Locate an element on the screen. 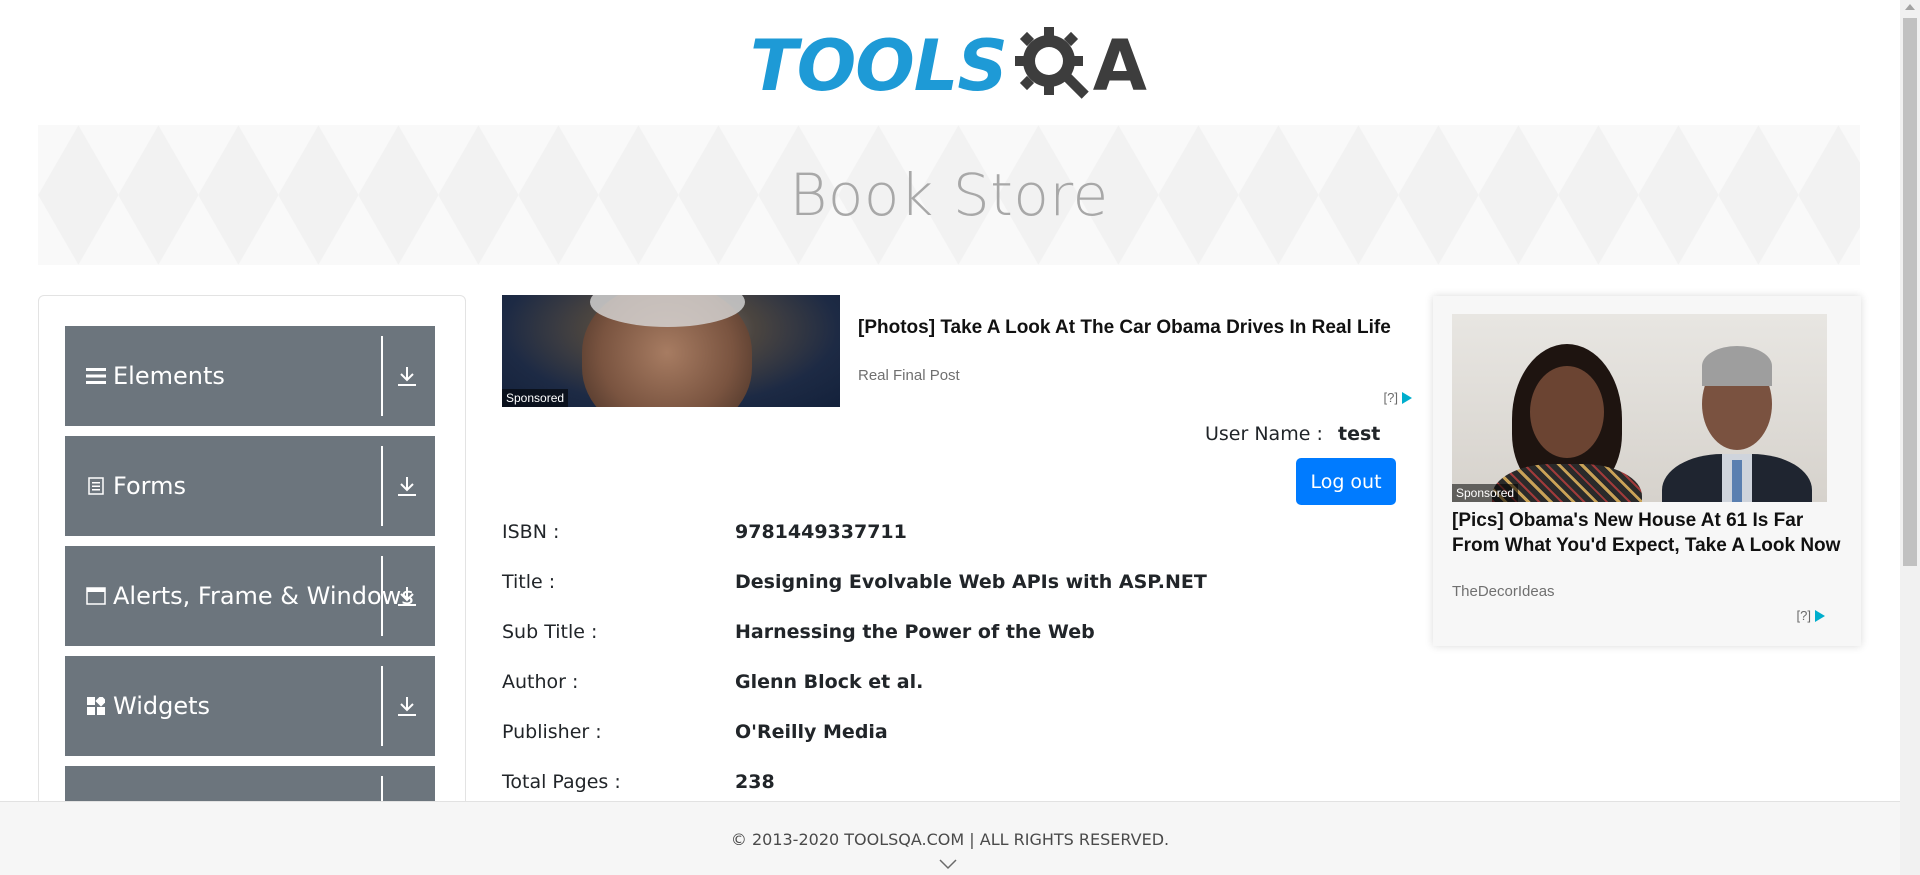 The image size is (1920, 875). detail-label: Publisher : is located at coordinates (552, 732).